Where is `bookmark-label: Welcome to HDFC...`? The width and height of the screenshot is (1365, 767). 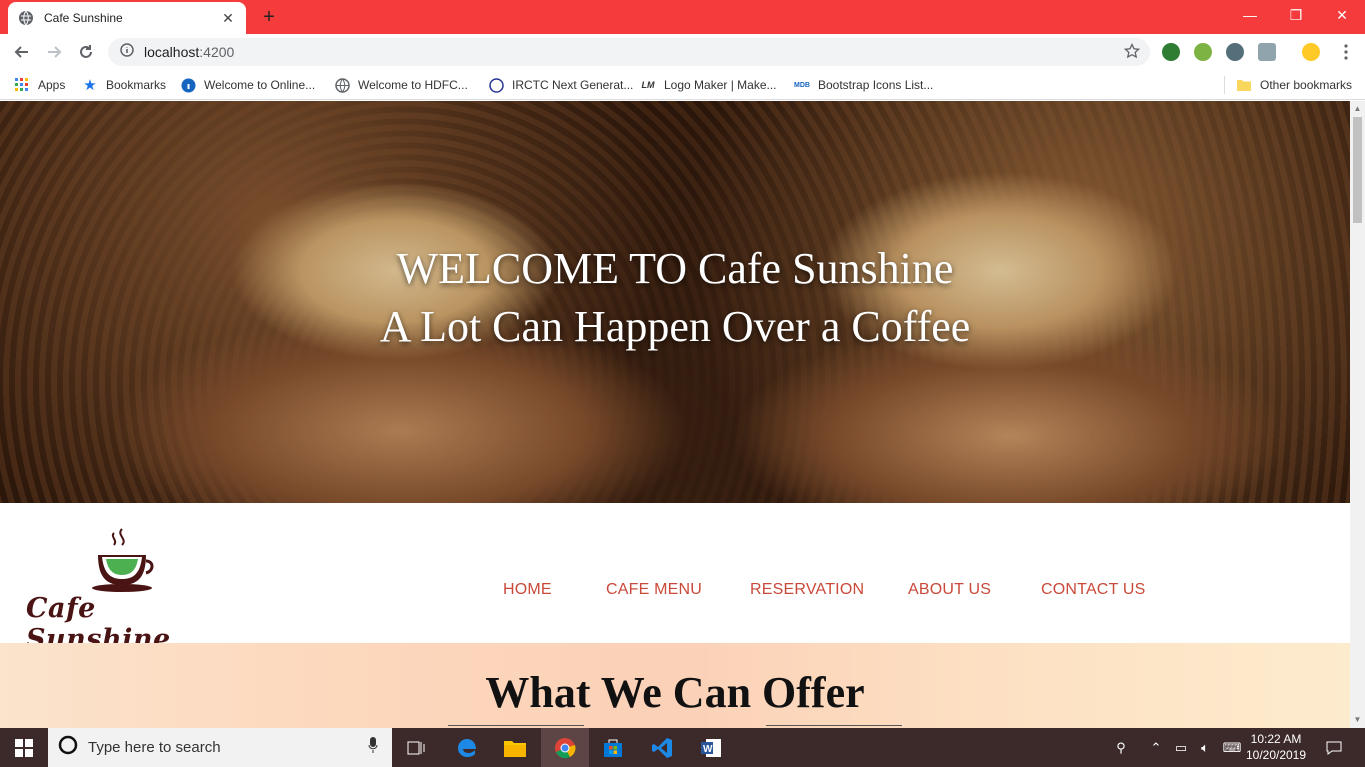 bookmark-label: Welcome to HDFC... is located at coordinates (413, 85).